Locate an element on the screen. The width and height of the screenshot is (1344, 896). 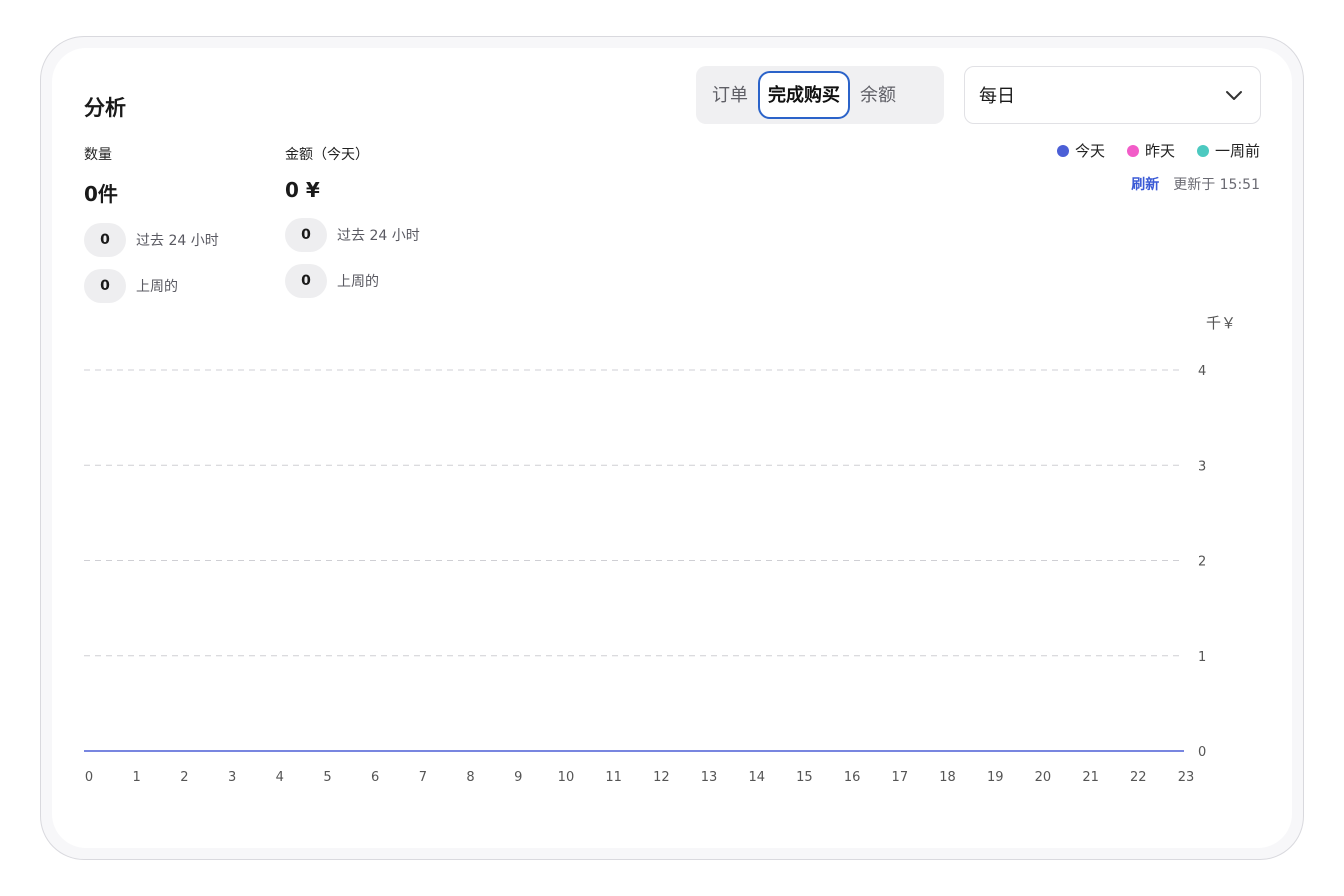
x-tick-label: 6 is located at coordinates (375, 777).